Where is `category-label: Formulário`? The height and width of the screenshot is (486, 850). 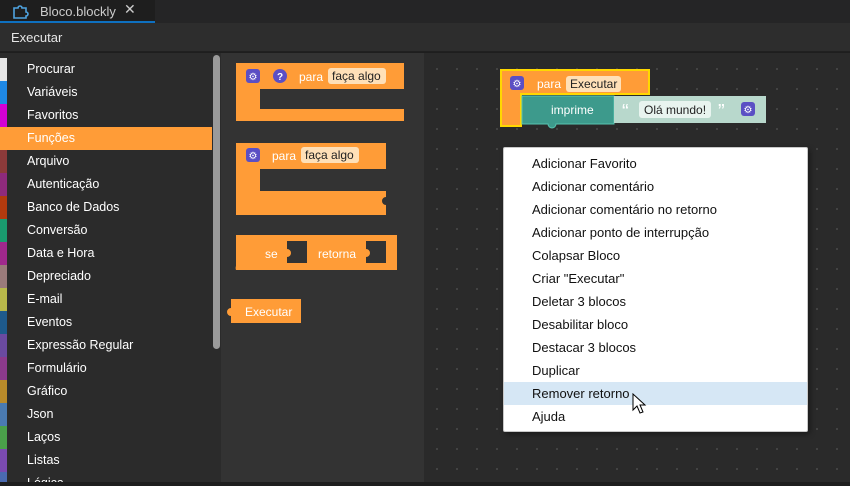
category-label: Formulário is located at coordinates (57, 368).